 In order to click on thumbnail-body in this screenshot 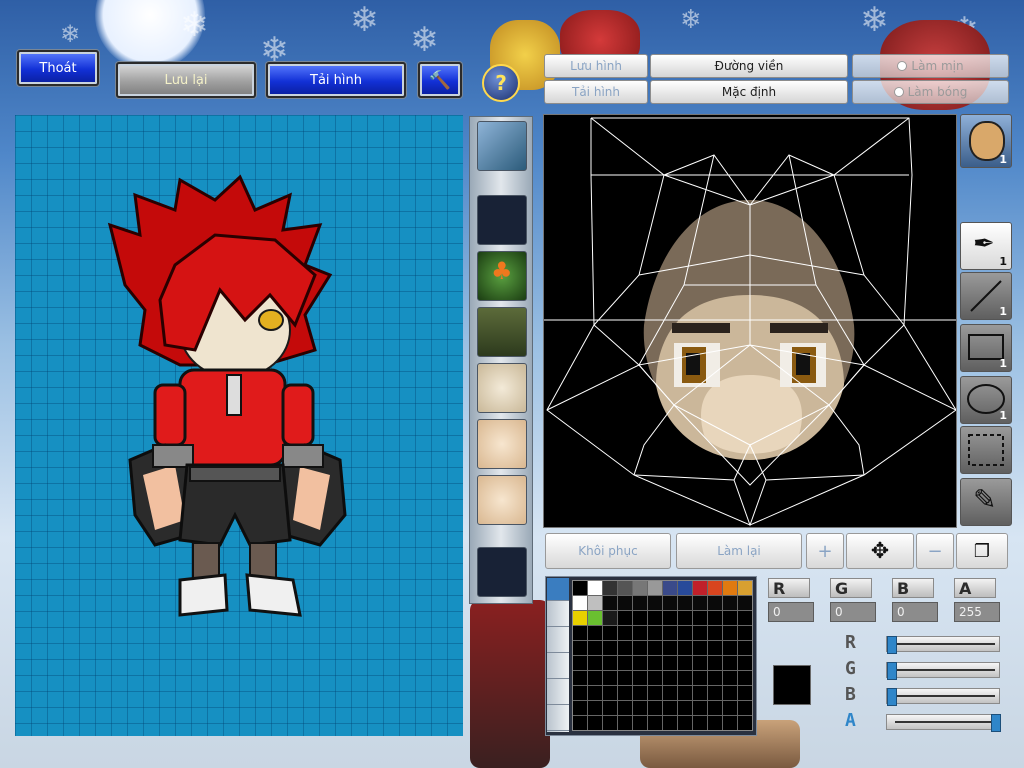, I will do `click(502, 332)`.